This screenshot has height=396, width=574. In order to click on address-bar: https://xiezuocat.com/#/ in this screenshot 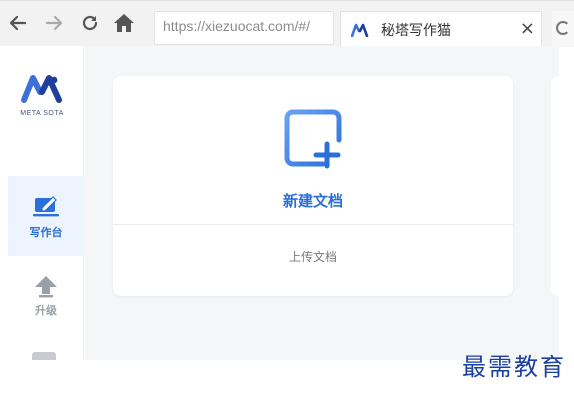, I will do `click(244, 28)`.